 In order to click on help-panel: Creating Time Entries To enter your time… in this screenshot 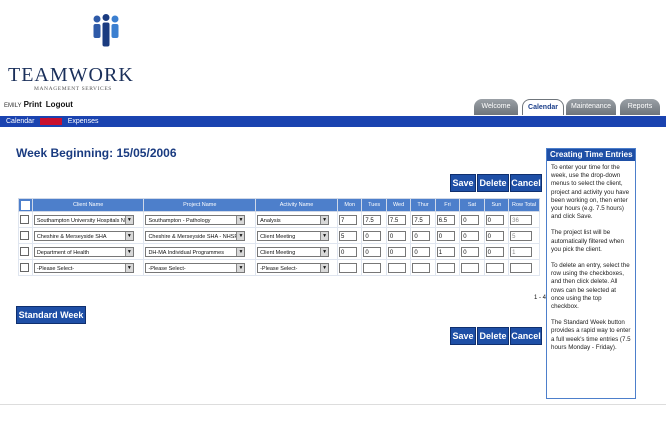, I will do `click(591, 273)`.